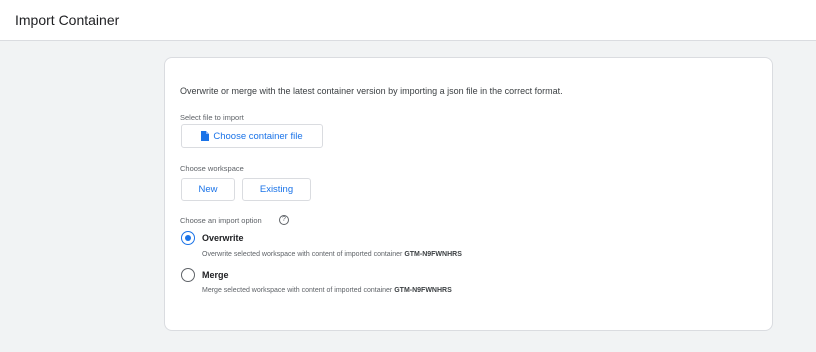 The width and height of the screenshot is (816, 352). Describe the element at coordinates (433, 254) in the screenshot. I see `overwrite-container-id: GTM-N9FWNHRS` at that location.